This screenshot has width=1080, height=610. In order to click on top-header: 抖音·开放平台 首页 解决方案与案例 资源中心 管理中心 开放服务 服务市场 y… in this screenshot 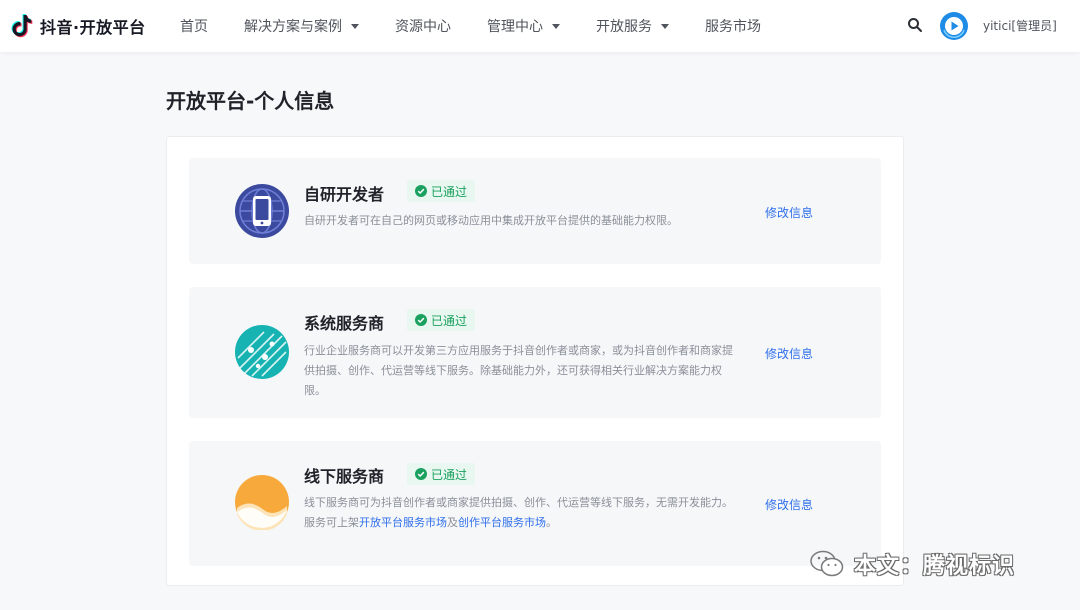, I will do `click(540, 26)`.